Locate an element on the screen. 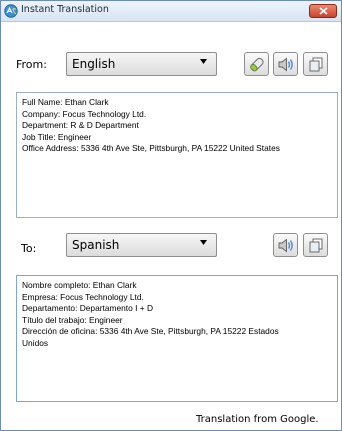 The image size is (342, 431). close-icon is located at coordinates (323, 11).